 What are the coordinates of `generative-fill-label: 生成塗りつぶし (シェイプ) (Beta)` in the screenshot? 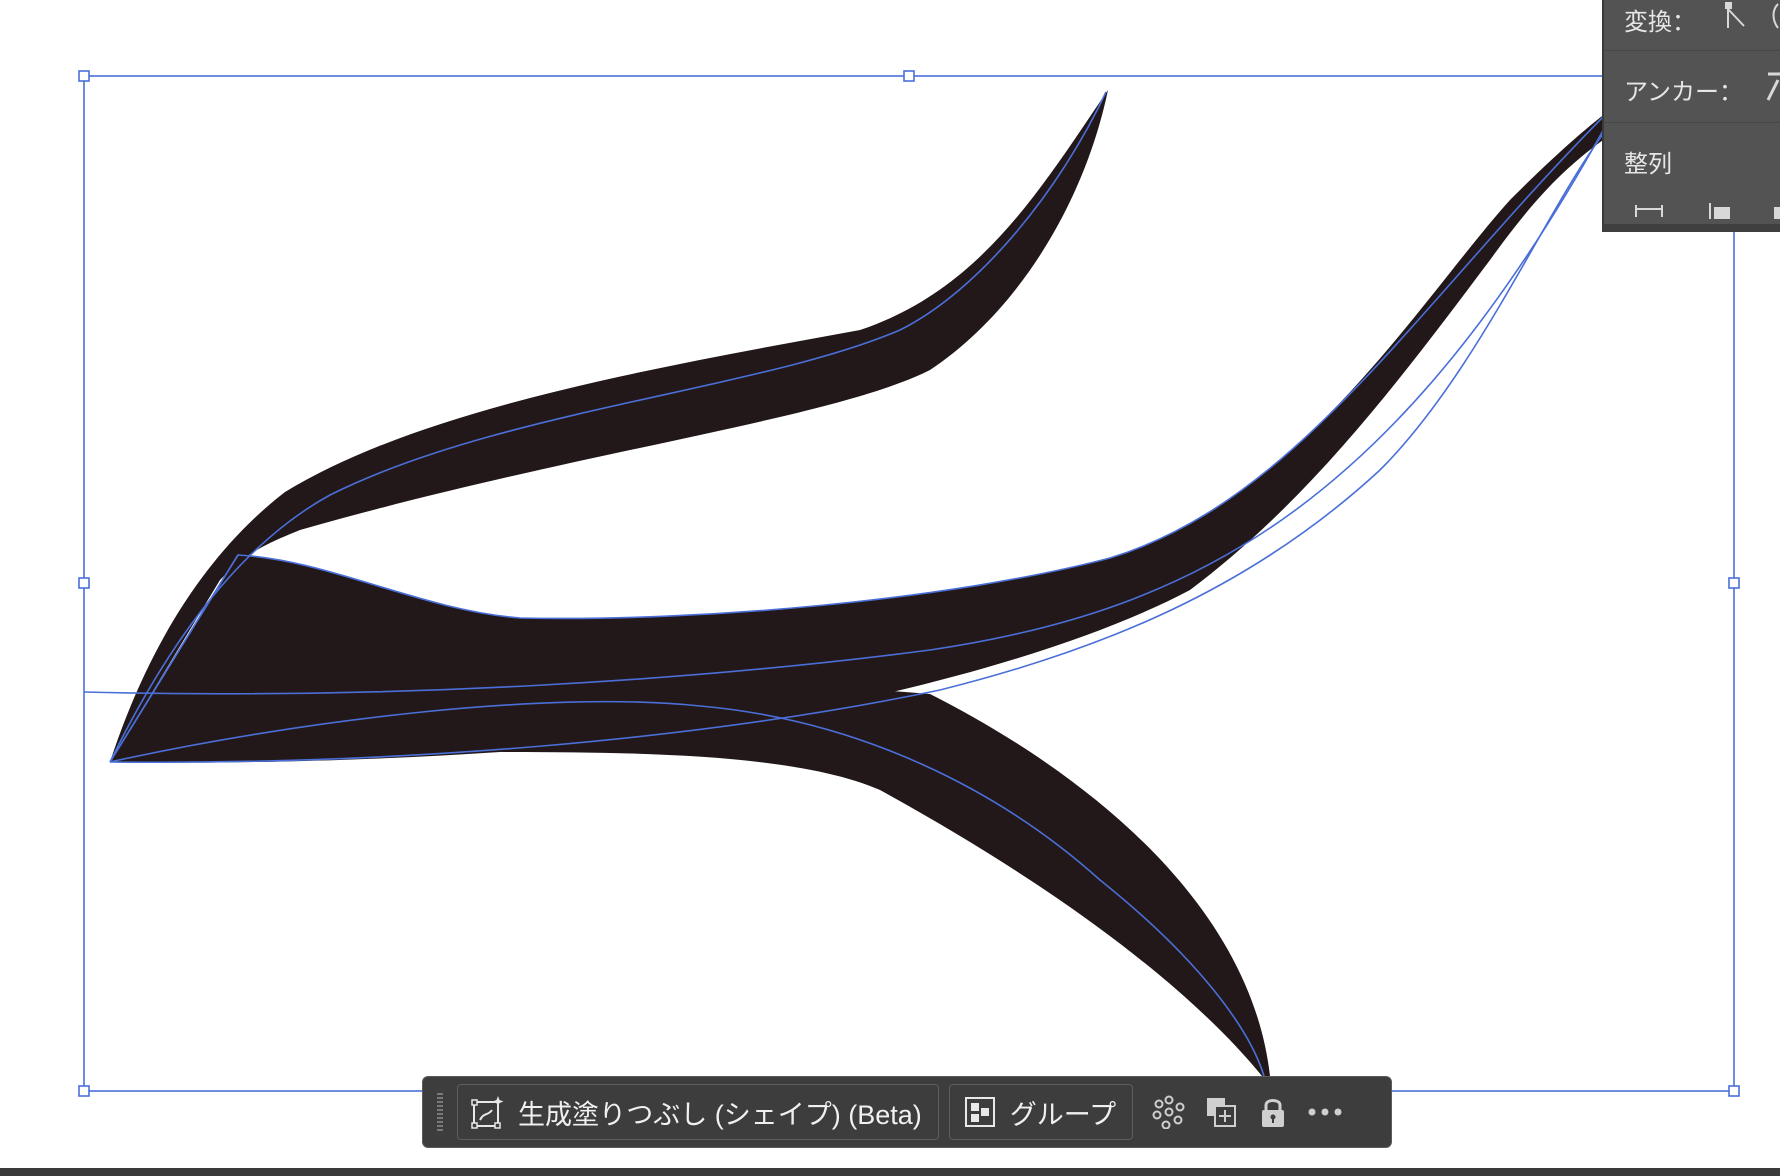 It's located at (720, 1114).